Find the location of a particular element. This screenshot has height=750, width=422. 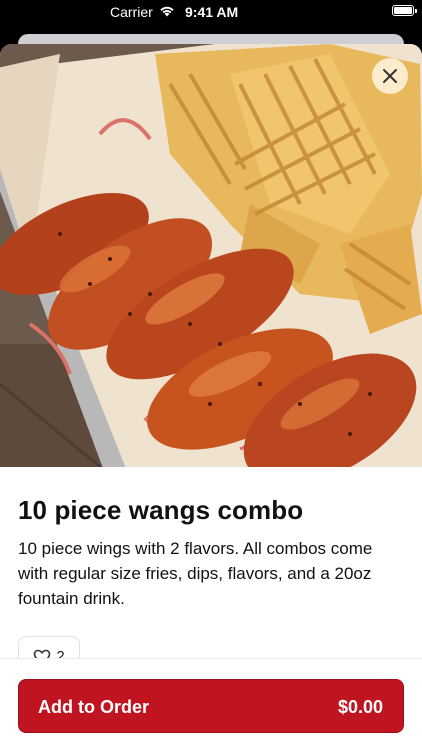

status-bar: Carrier 9:41 AM is located at coordinates (211, 12).